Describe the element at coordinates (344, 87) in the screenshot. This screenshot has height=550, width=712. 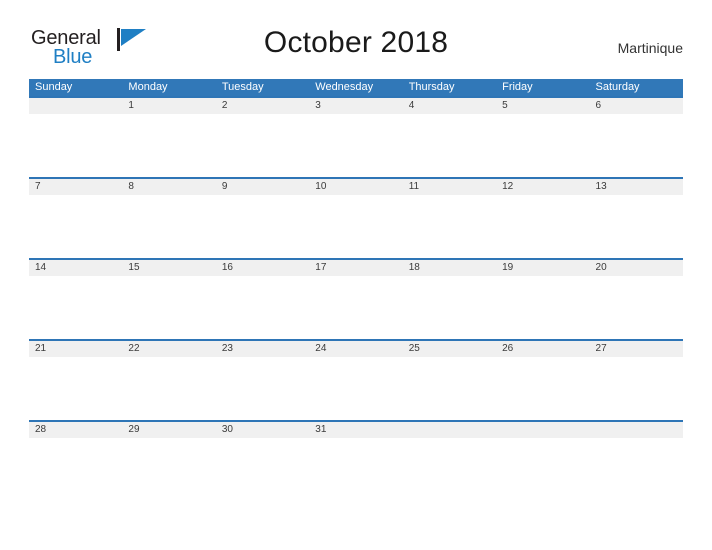
I see `weekday-header-wednesday: Wednesday` at that location.